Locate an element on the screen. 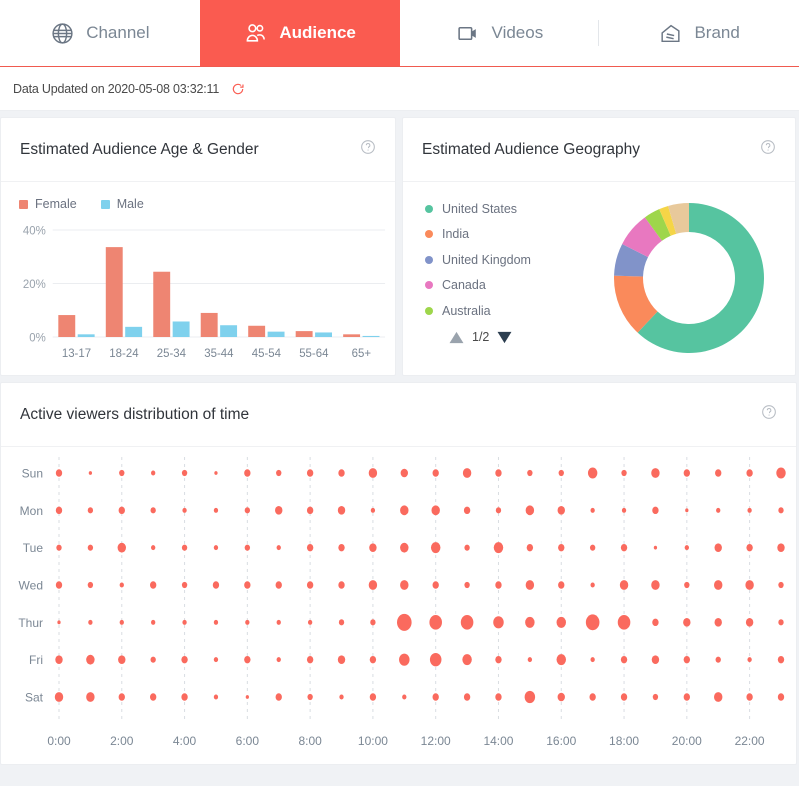 This screenshot has width=799, height=786. refresh-icon is located at coordinates (238, 89).